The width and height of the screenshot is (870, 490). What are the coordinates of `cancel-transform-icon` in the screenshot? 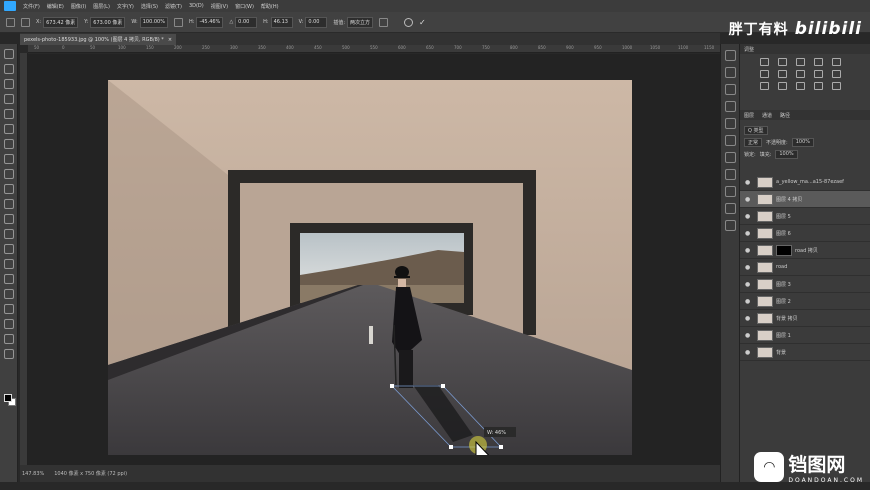 It's located at (409, 22).